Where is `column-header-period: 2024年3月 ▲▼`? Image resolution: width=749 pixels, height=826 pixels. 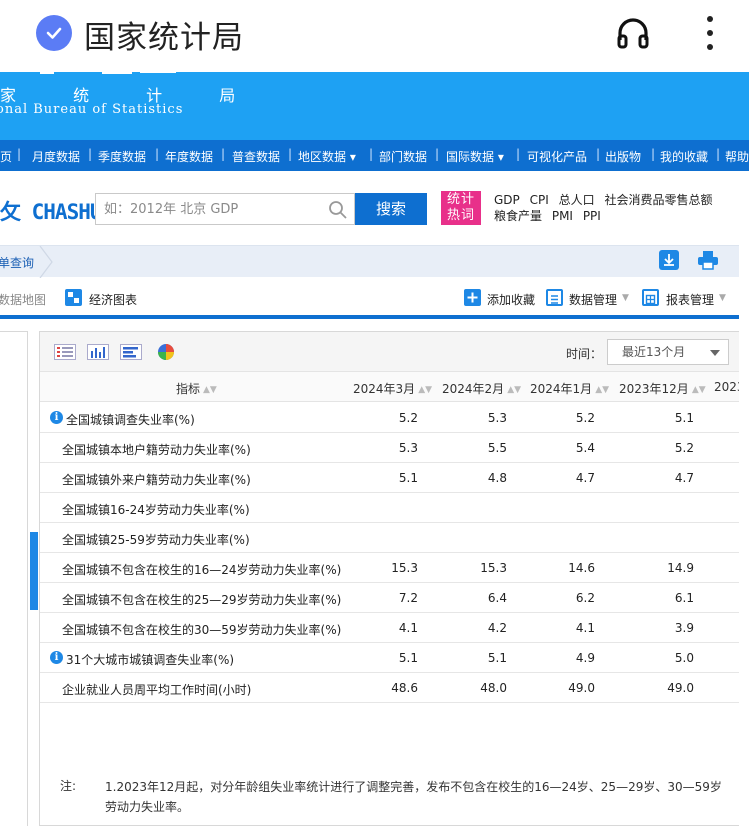
column-header-period: 2024年3月 ▲▼ is located at coordinates (392, 388).